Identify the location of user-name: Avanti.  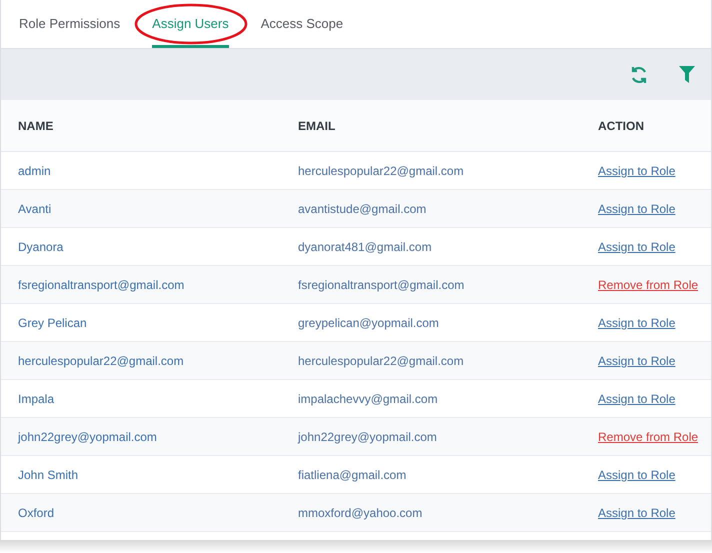
(35, 209).